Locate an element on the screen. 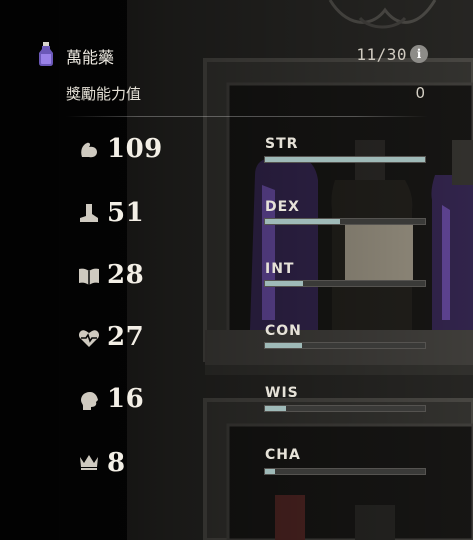 The width and height of the screenshot is (473, 540). stat-label-dex: DEX is located at coordinates (282, 207).